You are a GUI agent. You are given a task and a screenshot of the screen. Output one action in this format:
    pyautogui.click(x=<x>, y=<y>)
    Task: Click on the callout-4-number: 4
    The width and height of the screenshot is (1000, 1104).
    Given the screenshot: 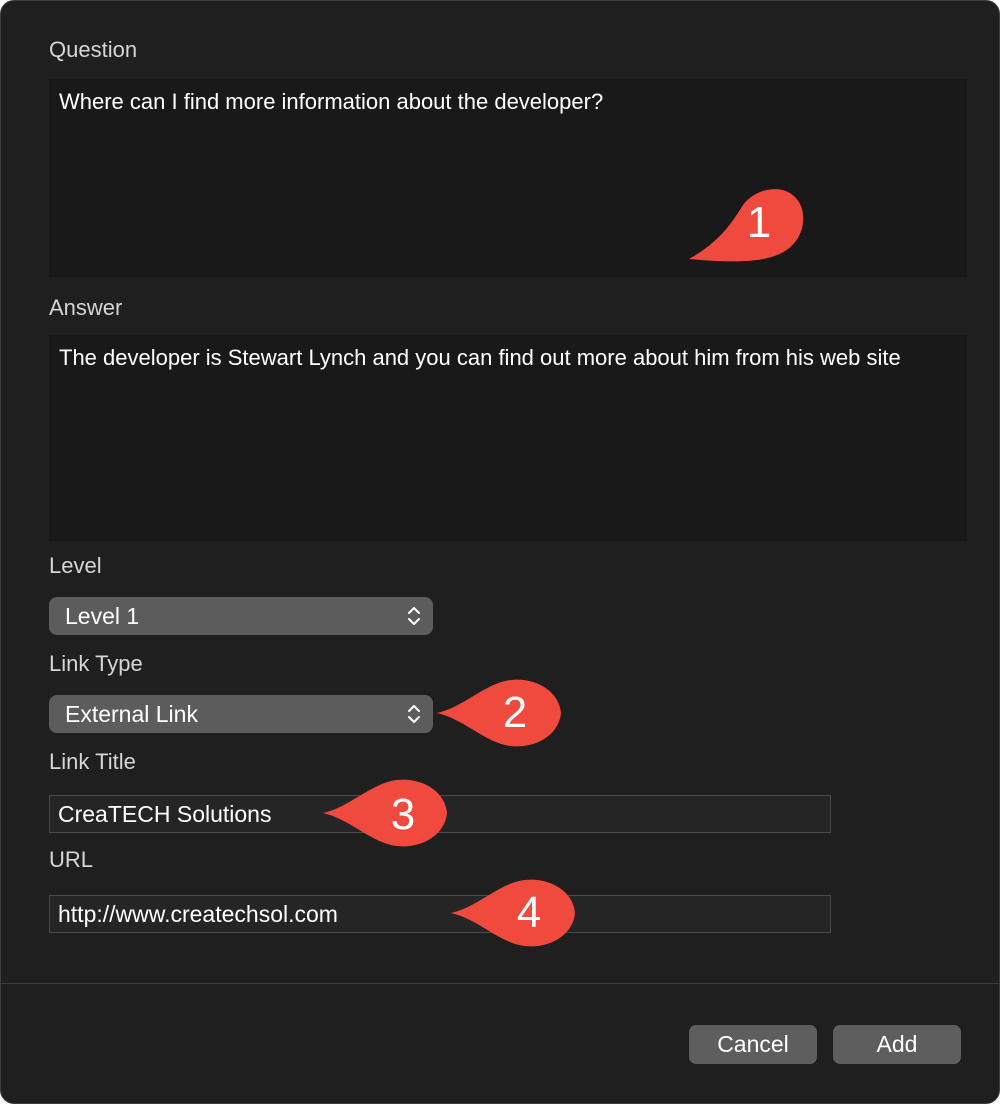 What is the action you would take?
    pyautogui.click(x=529, y=912)
    